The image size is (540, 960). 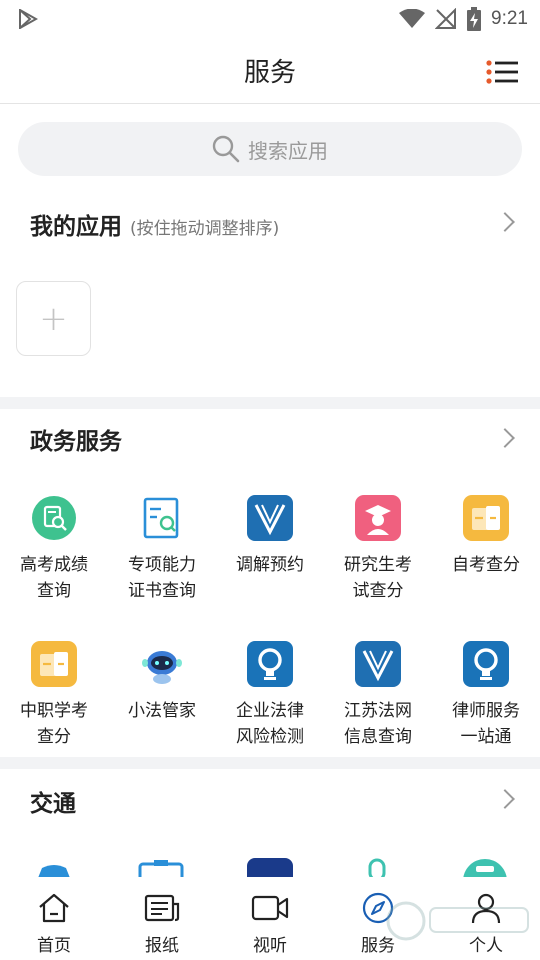 I want to click on wifi-icon, so click(x=412, y=18).